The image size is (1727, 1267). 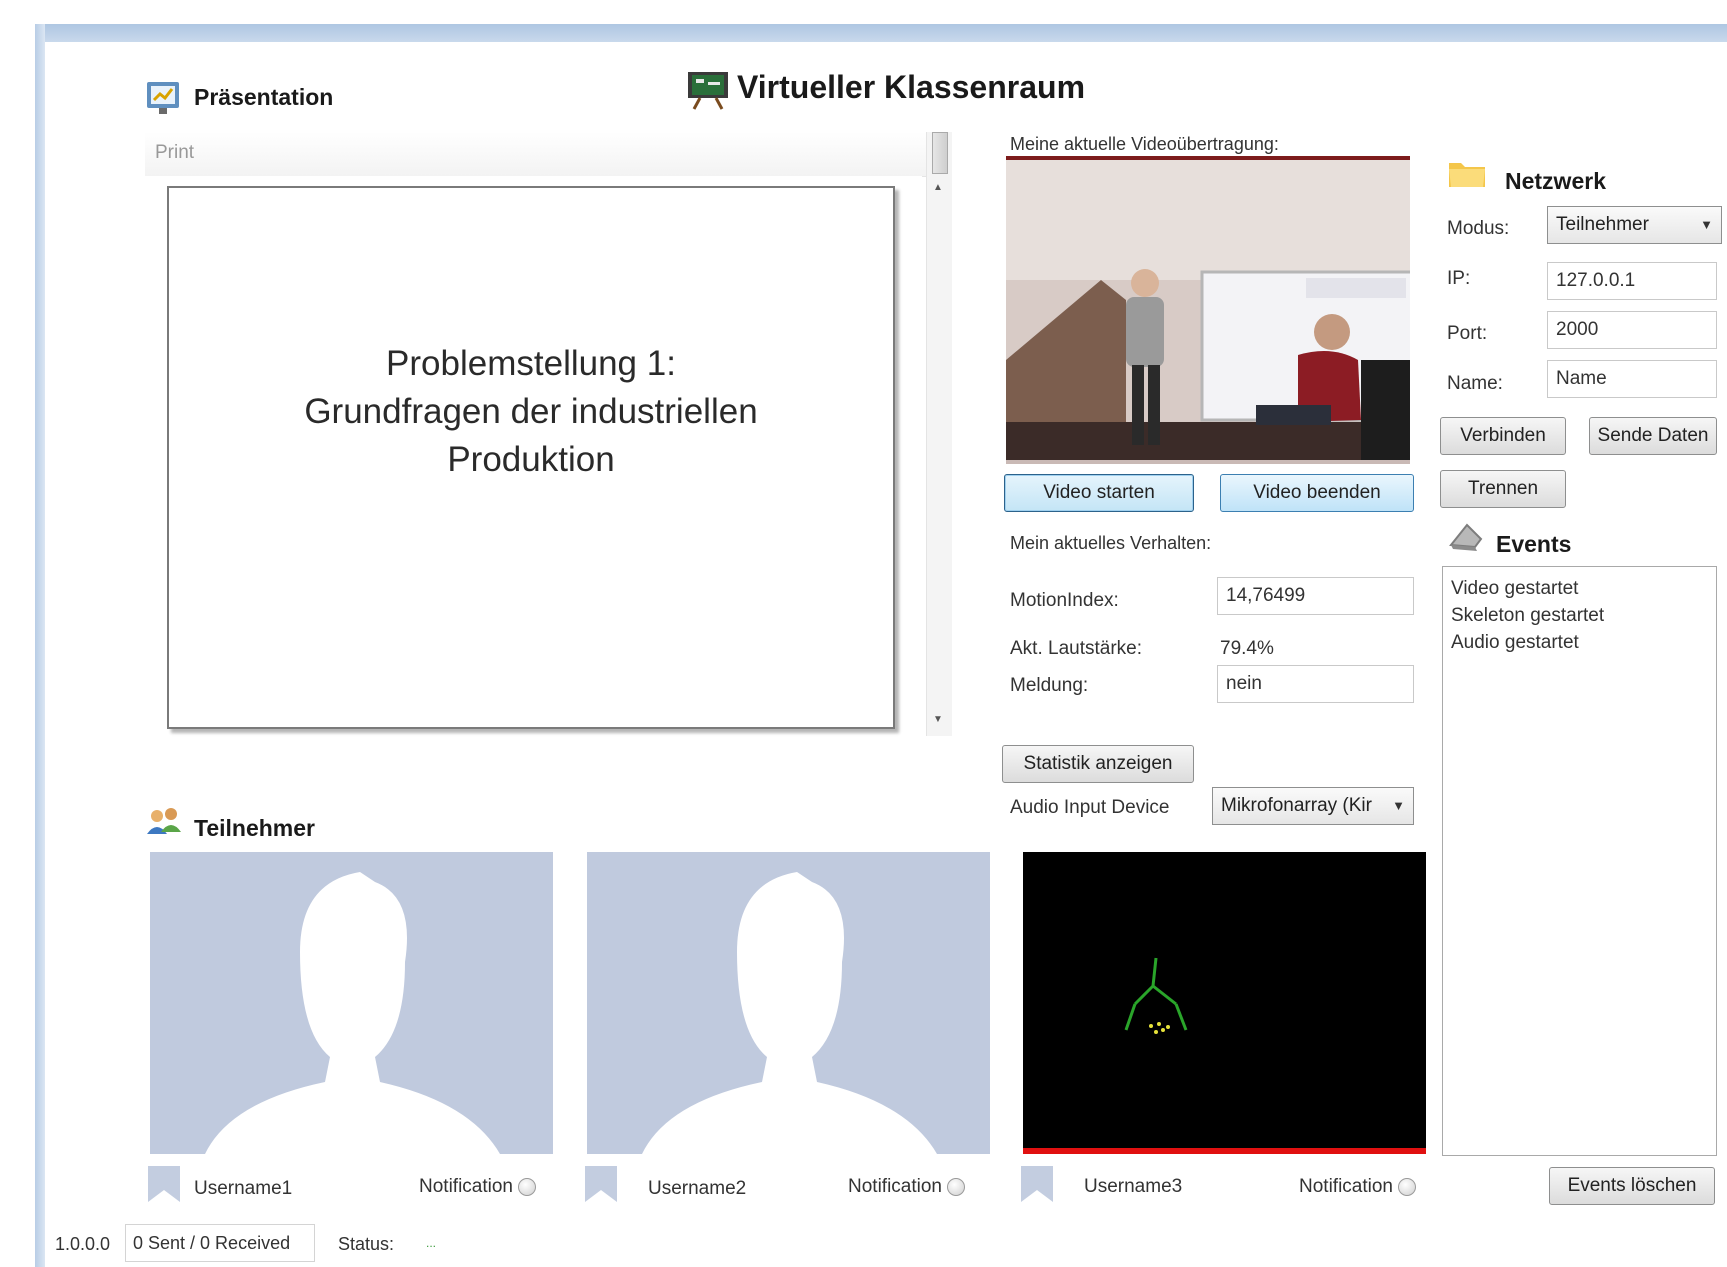 I want to click on scroll-down-icon: ▼, so click(x=938, y=719).